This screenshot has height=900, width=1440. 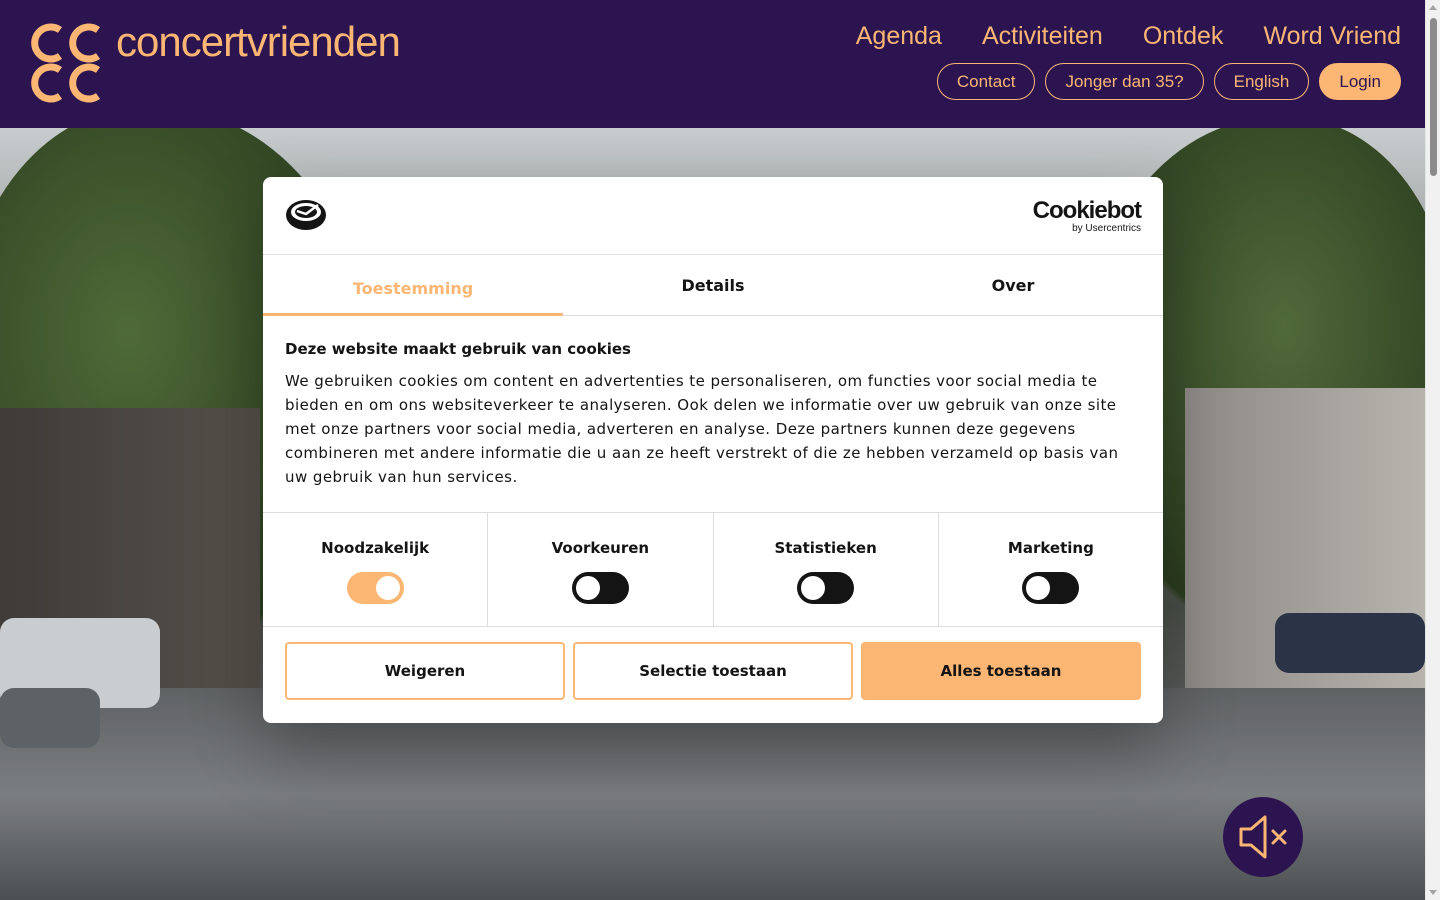 I want to click on nav-agenda: Agenda, so click(x=899, y=36).